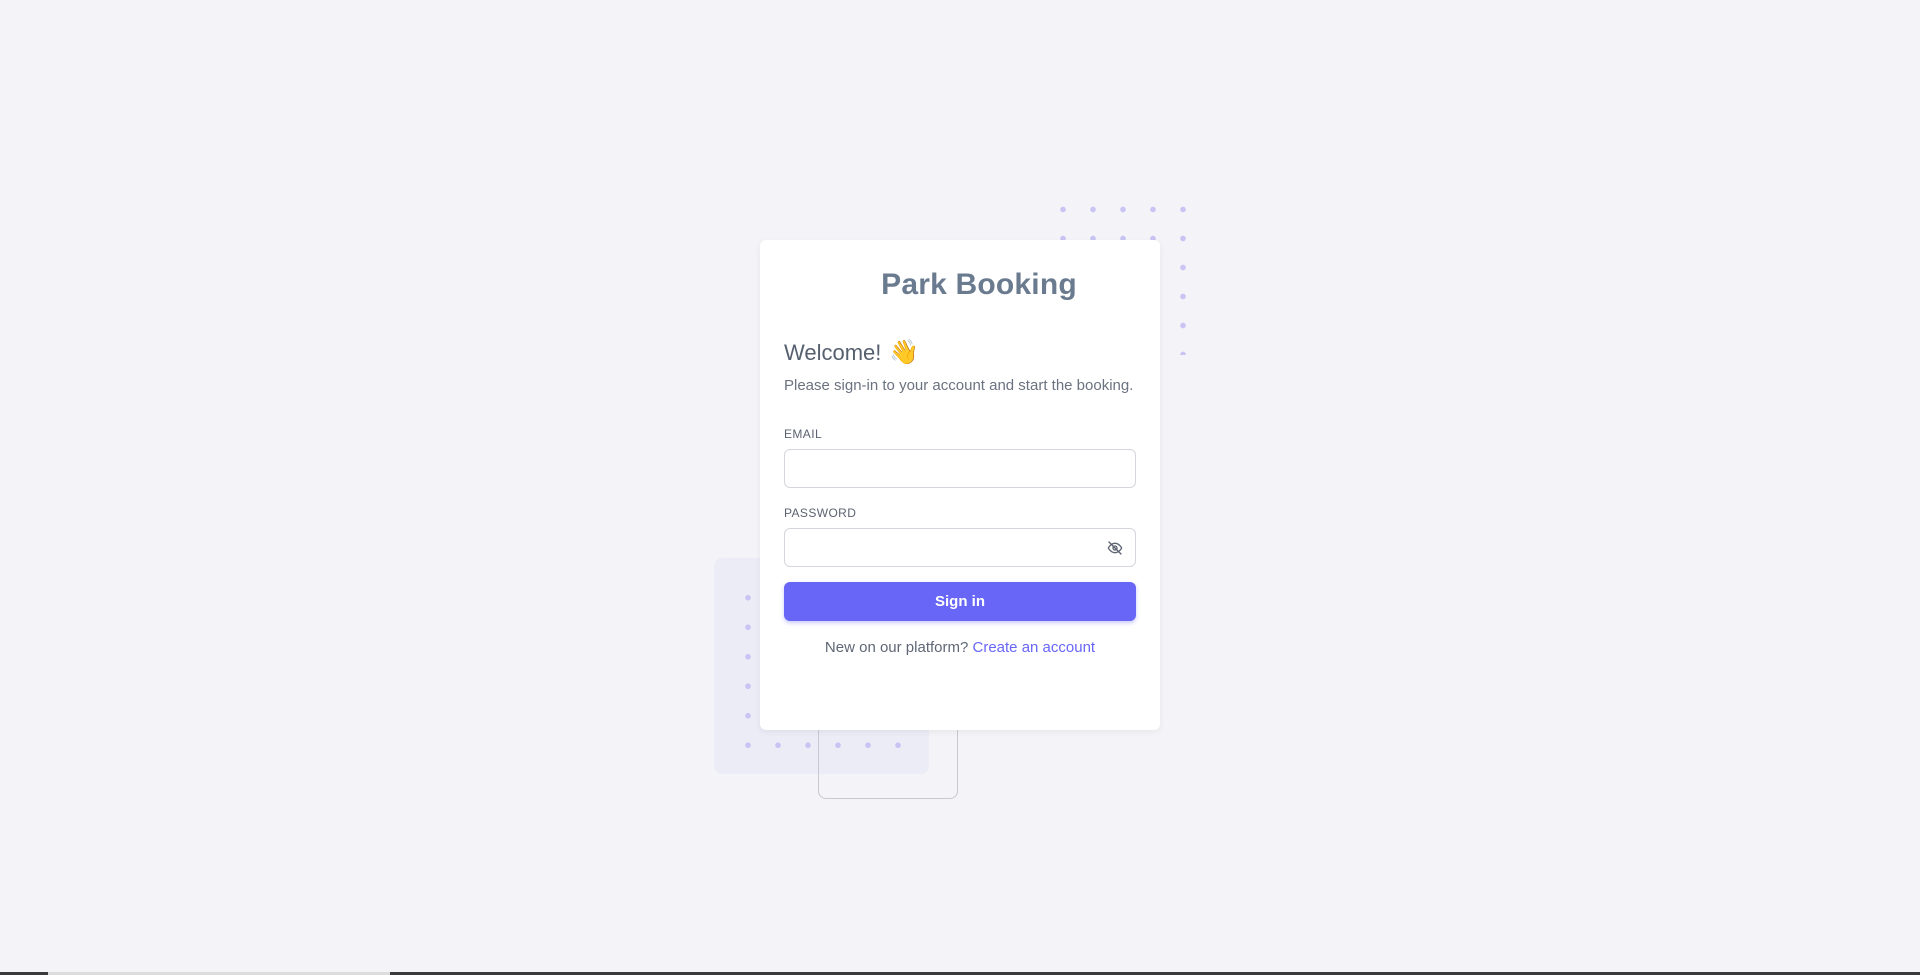 The width and height of the screenshot is (1920, 975). What do you see at coordinates (803, 434) in the screenshot?
I see `email-label: EMAIL` at bounding box center [803, 434].